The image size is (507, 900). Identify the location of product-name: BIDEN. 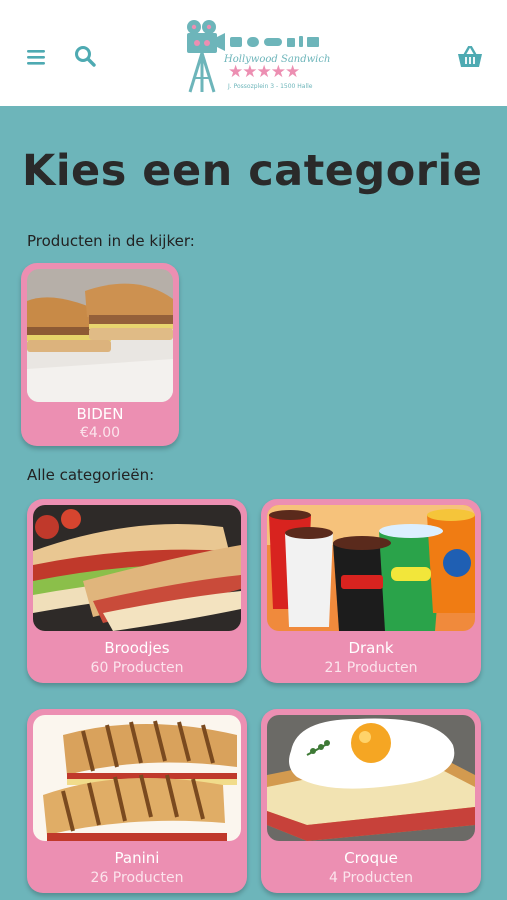
(100, 414).